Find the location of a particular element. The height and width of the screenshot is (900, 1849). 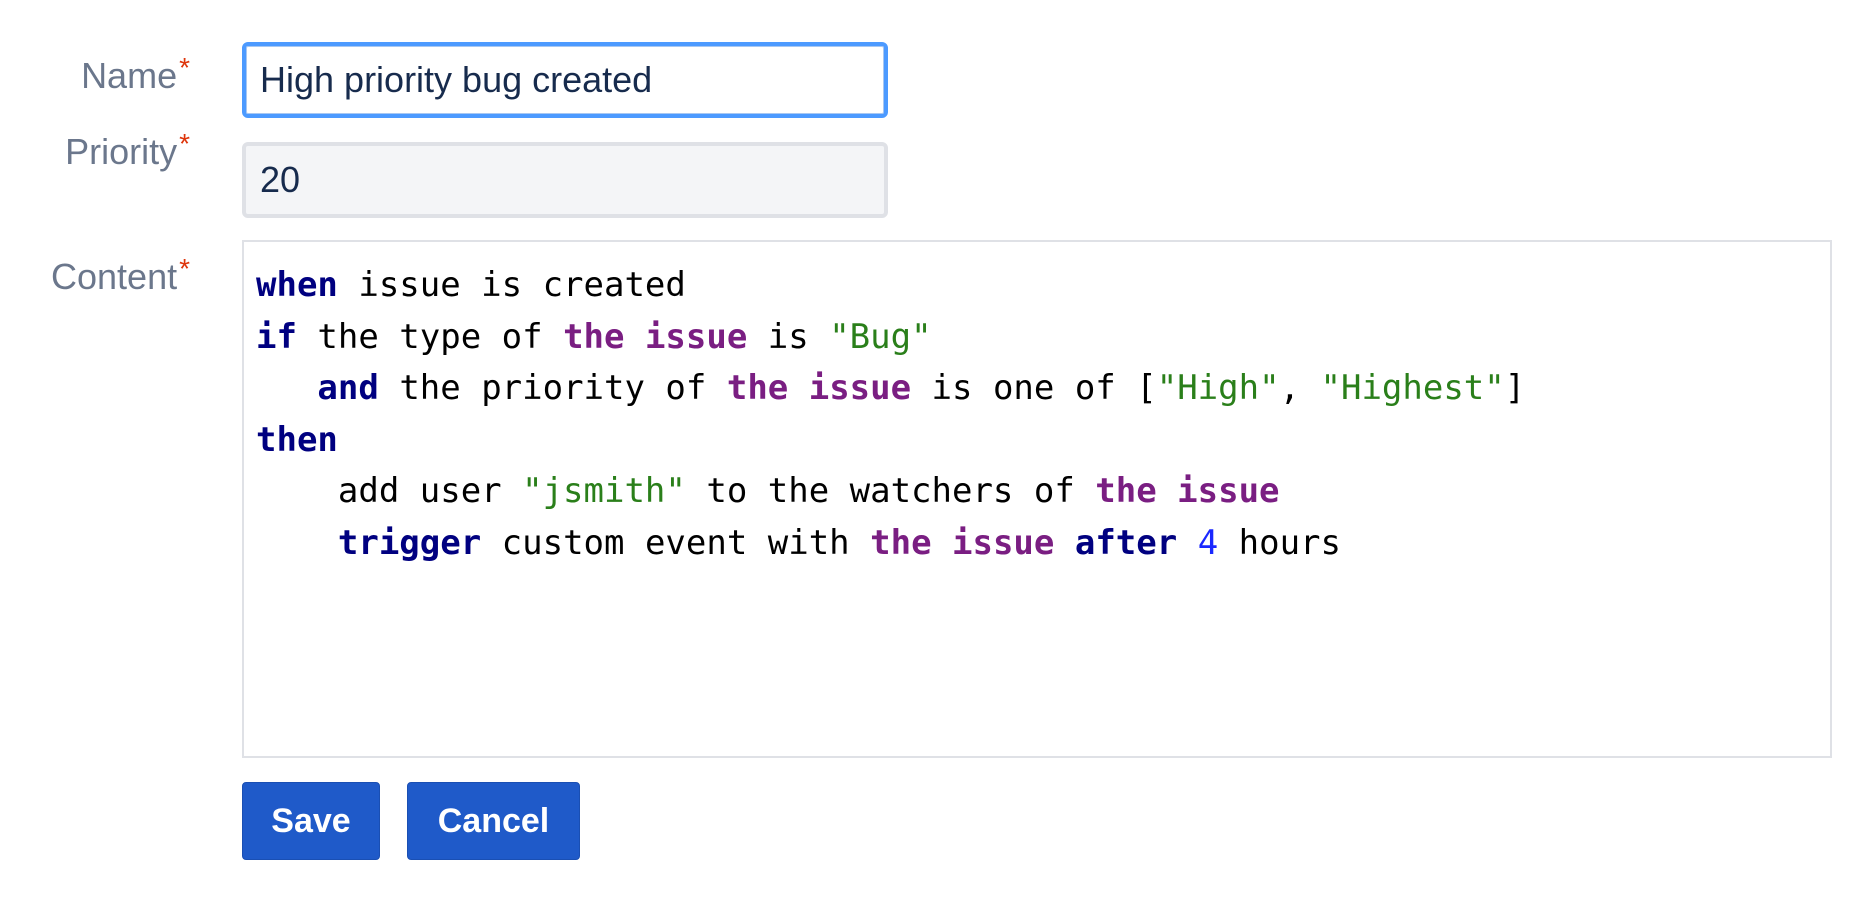

code-line: then is located at coordinates (1043, 441).